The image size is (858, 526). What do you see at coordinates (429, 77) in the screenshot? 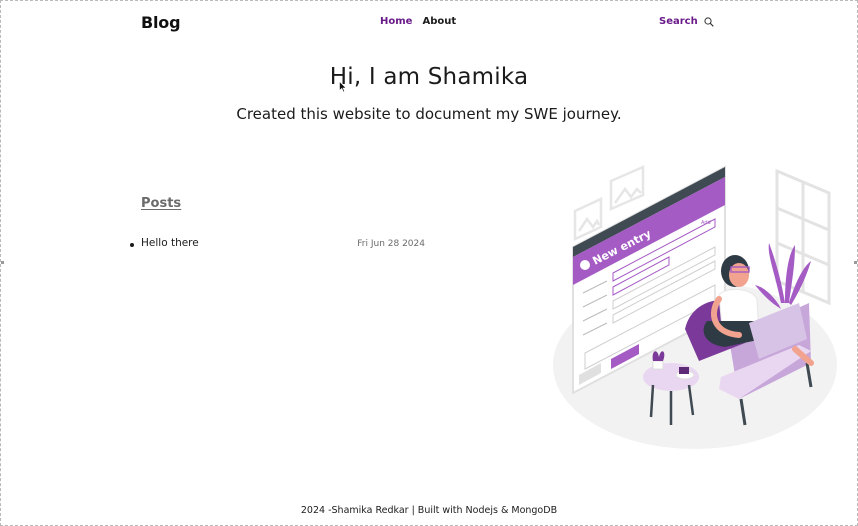
I see `hero-title: Hi, I am Shamika` at bounding box center [429, 77].